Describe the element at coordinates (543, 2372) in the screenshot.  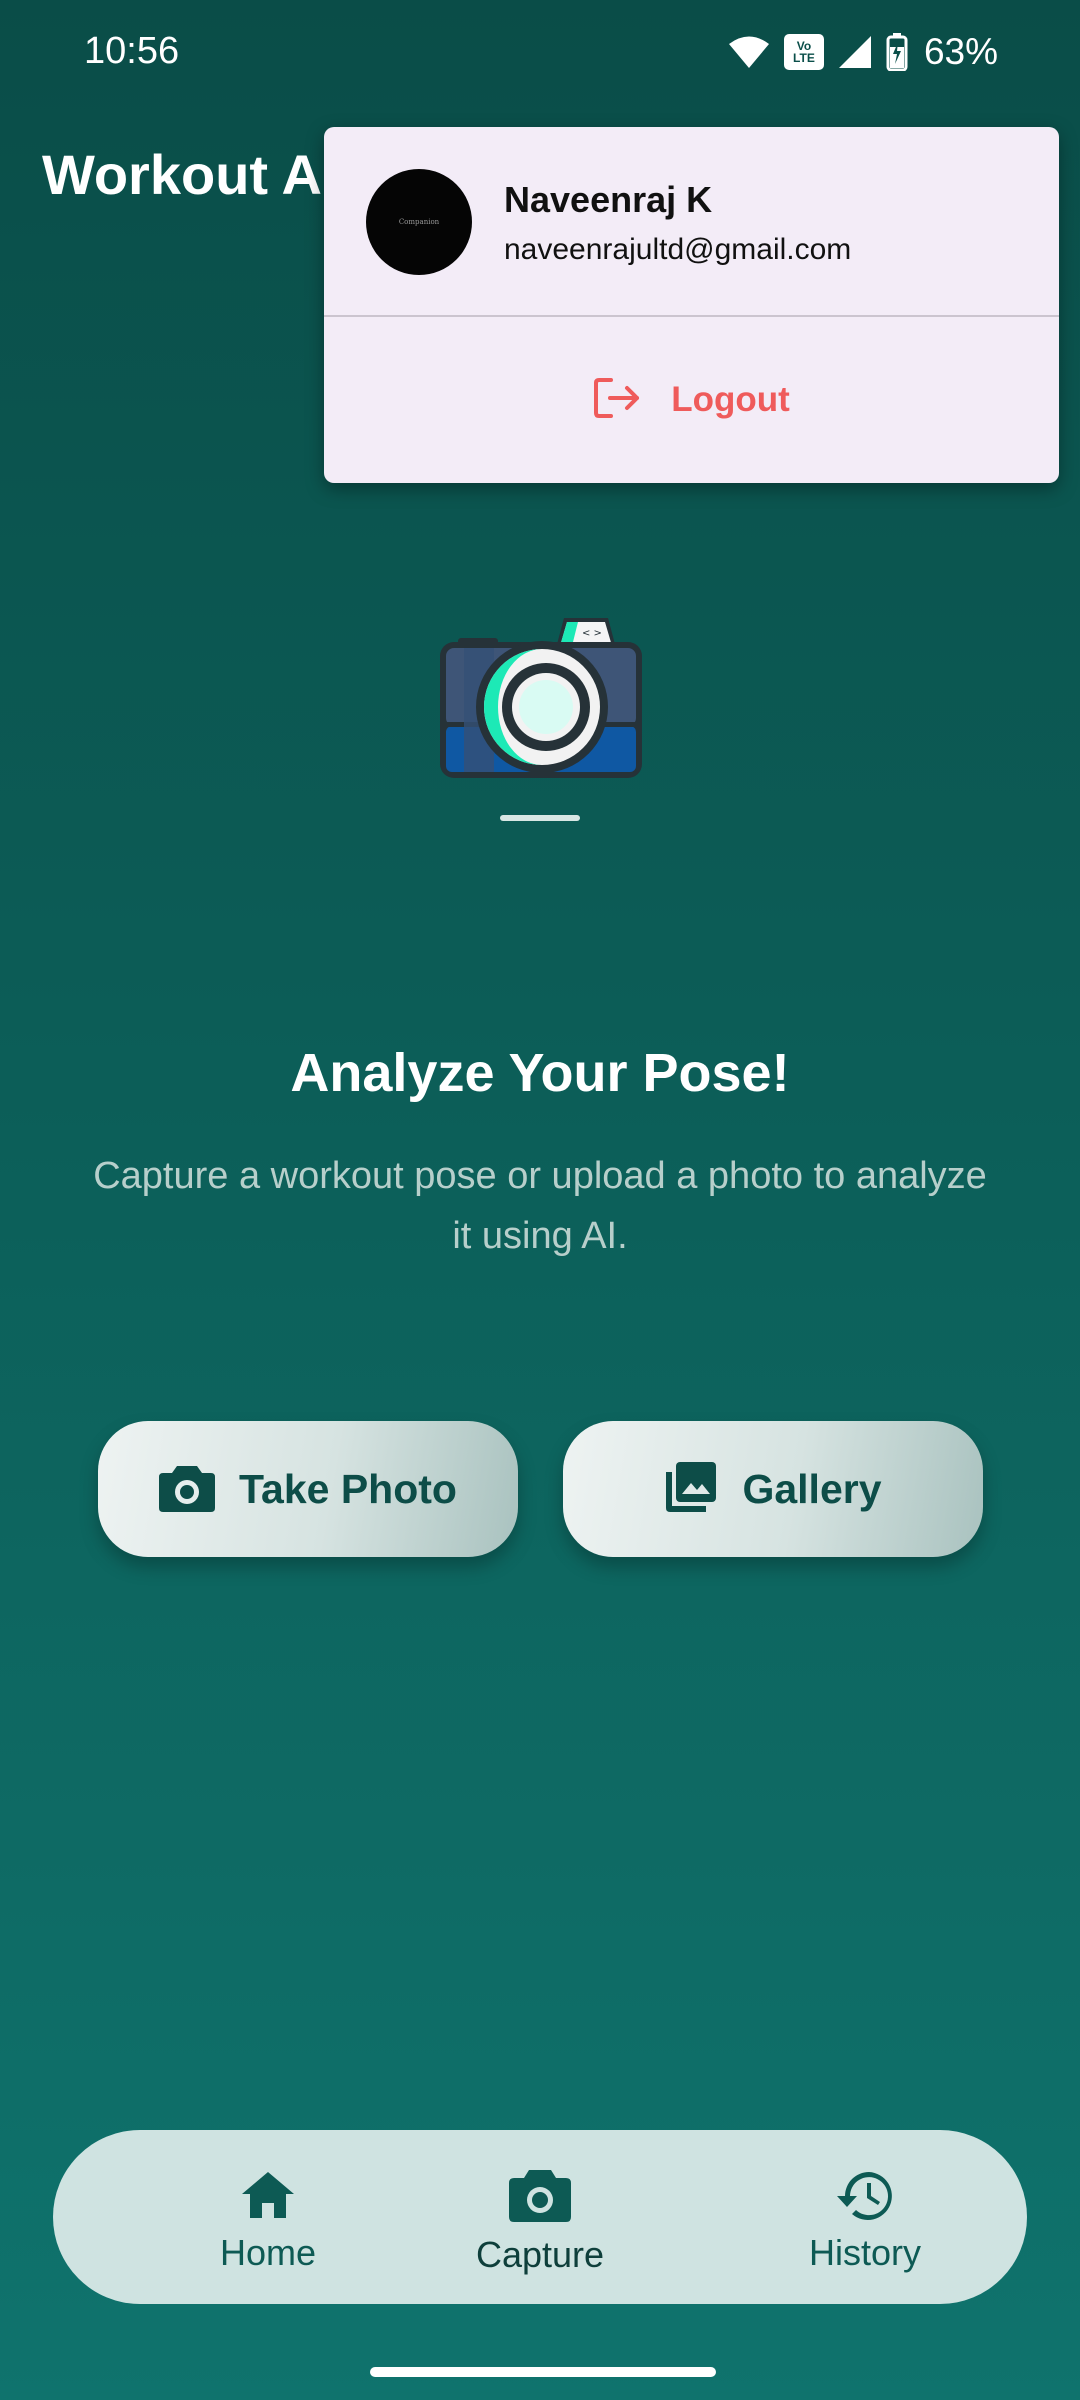
I see `home-indicator` at that location.